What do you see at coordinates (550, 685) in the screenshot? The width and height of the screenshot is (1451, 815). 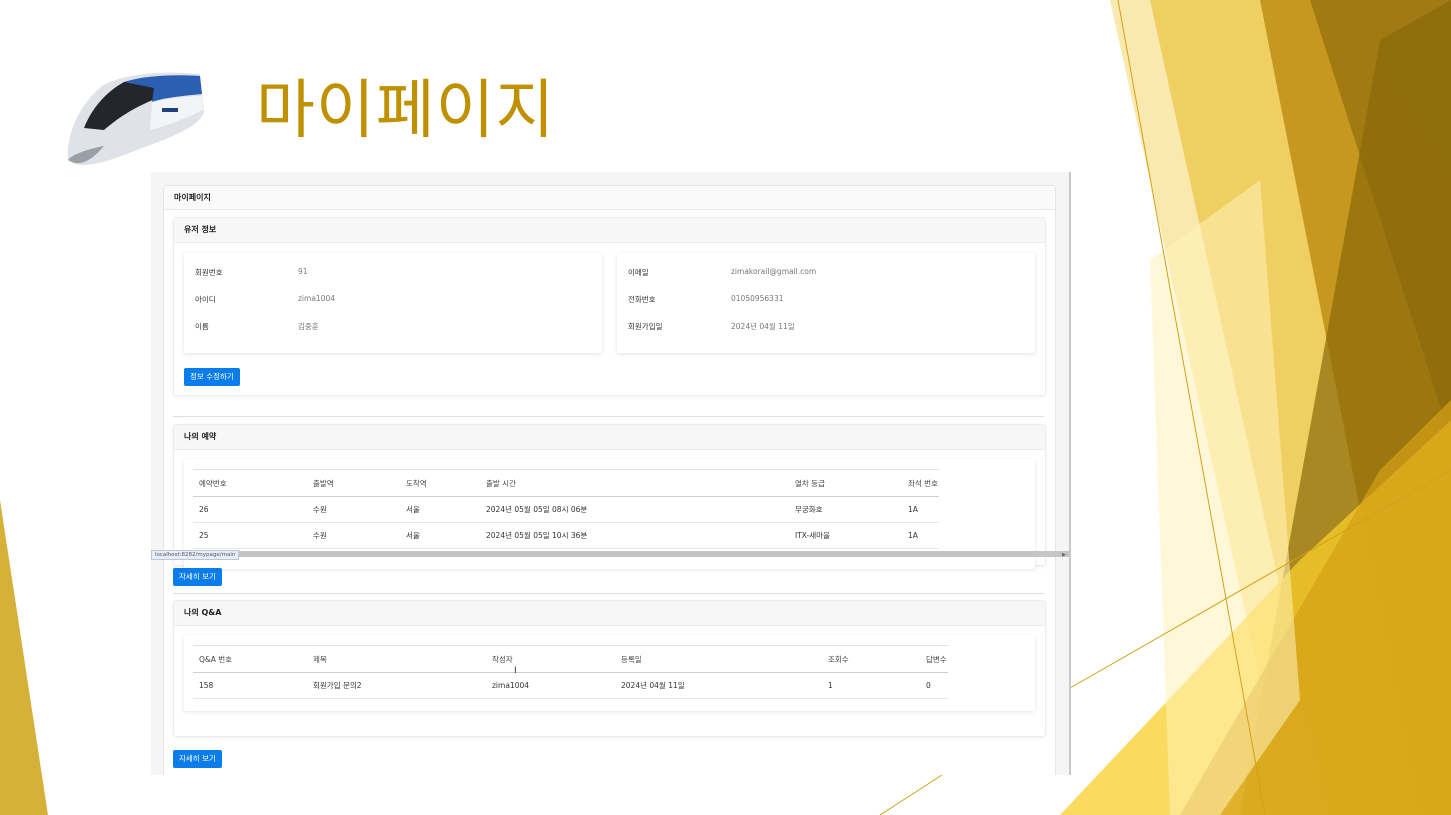 I see `qna-author: zima1004` at bounding box center [550, 685].